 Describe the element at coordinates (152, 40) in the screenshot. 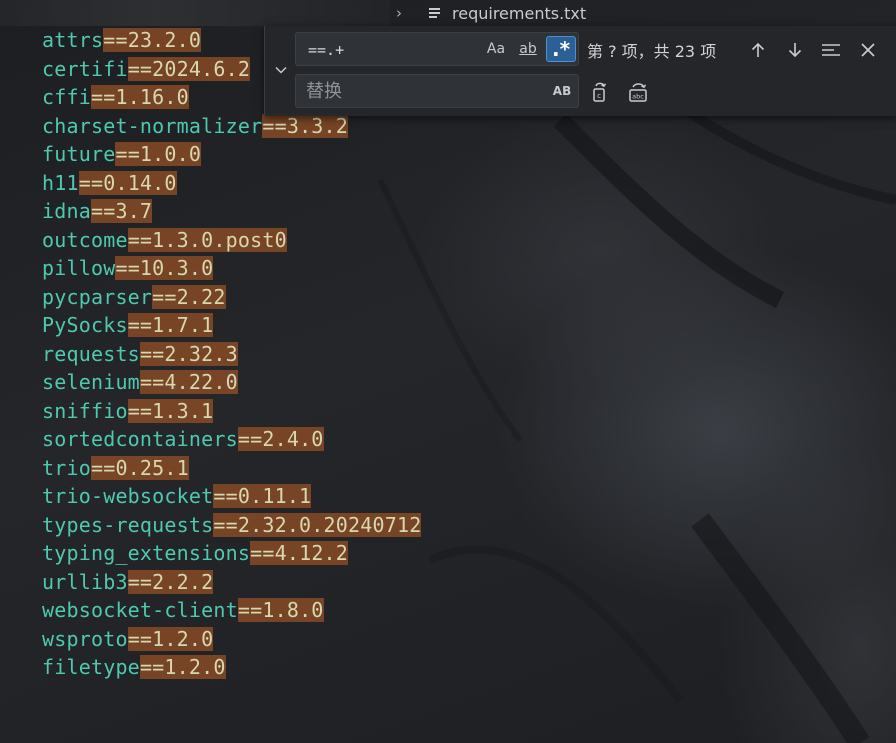

I see `search-match-highlight: ==23.2.0` at that location.